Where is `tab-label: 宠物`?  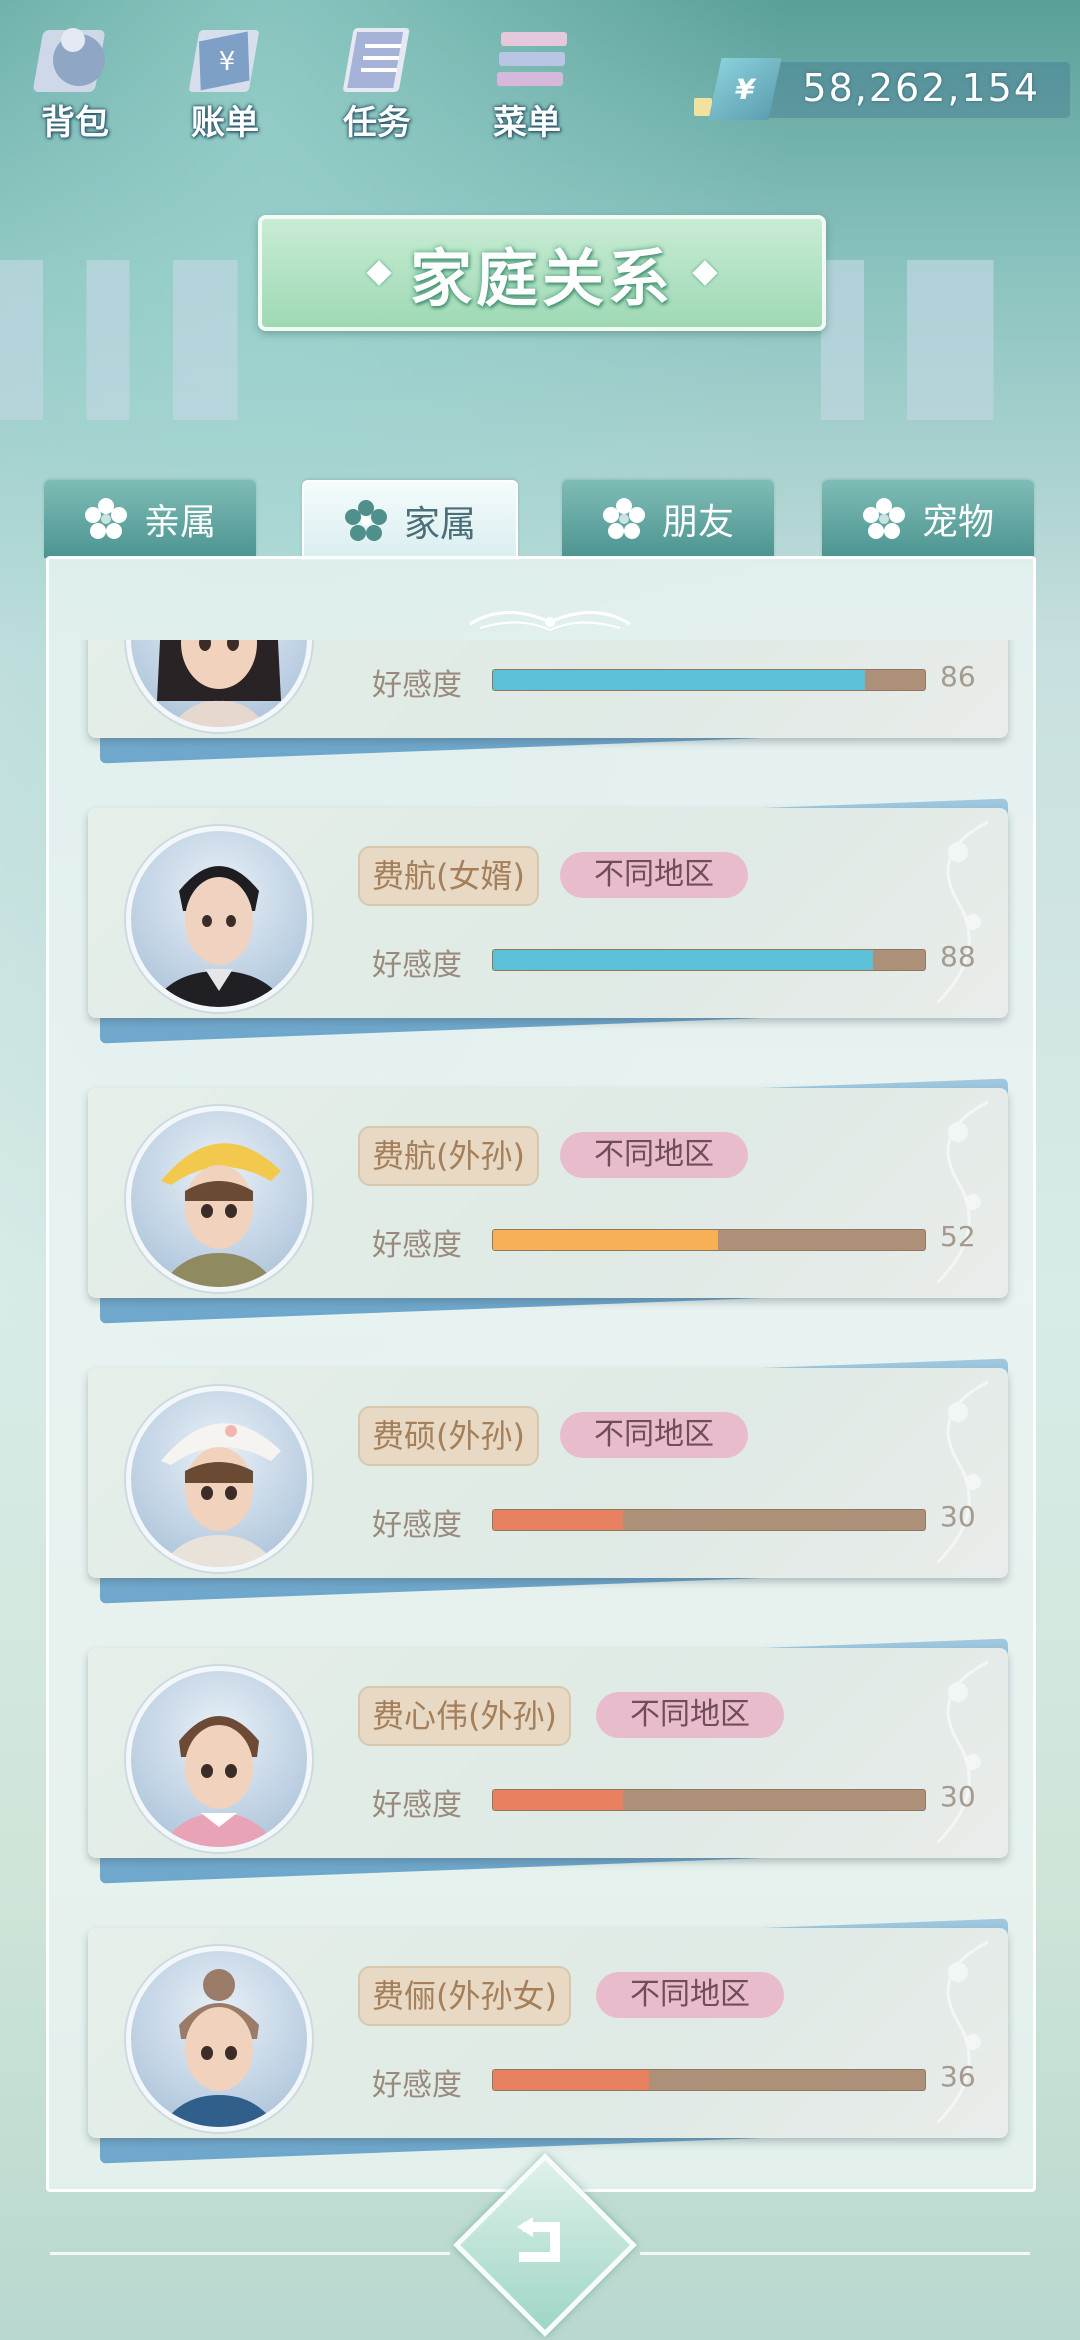
tab-label: 宠物 is located at coordinates (957, 522).